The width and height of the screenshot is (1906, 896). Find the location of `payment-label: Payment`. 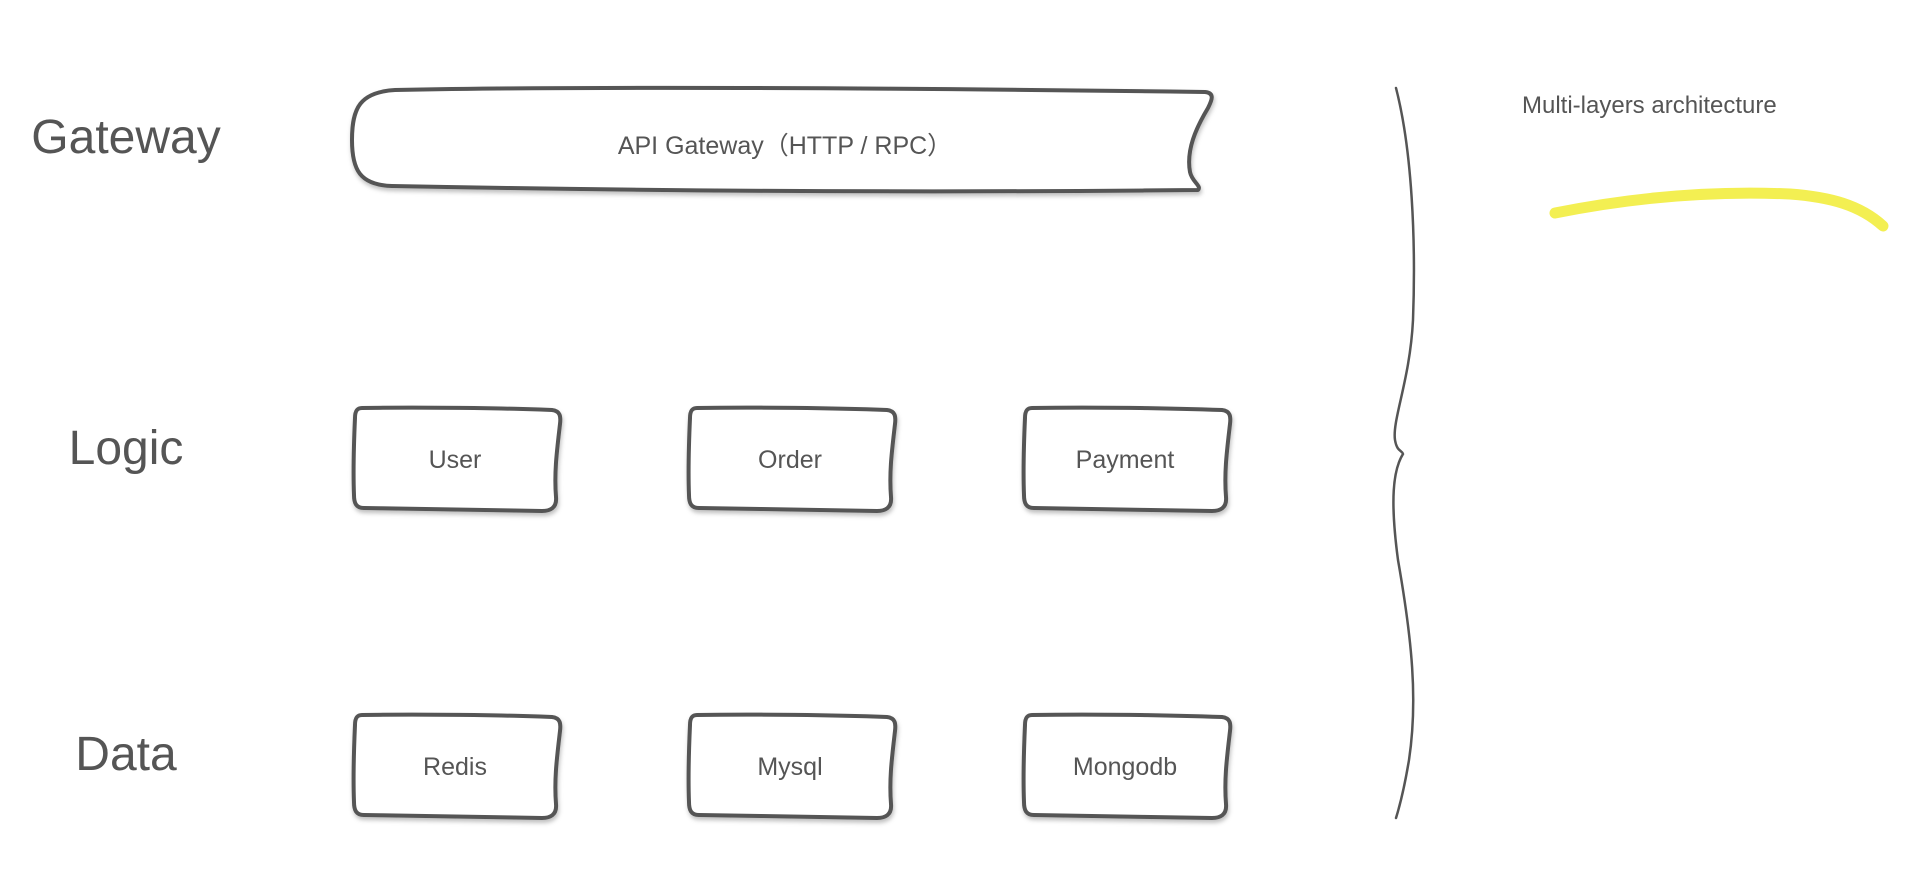

payment-label: Payment is located at coordinates (1125, 460).